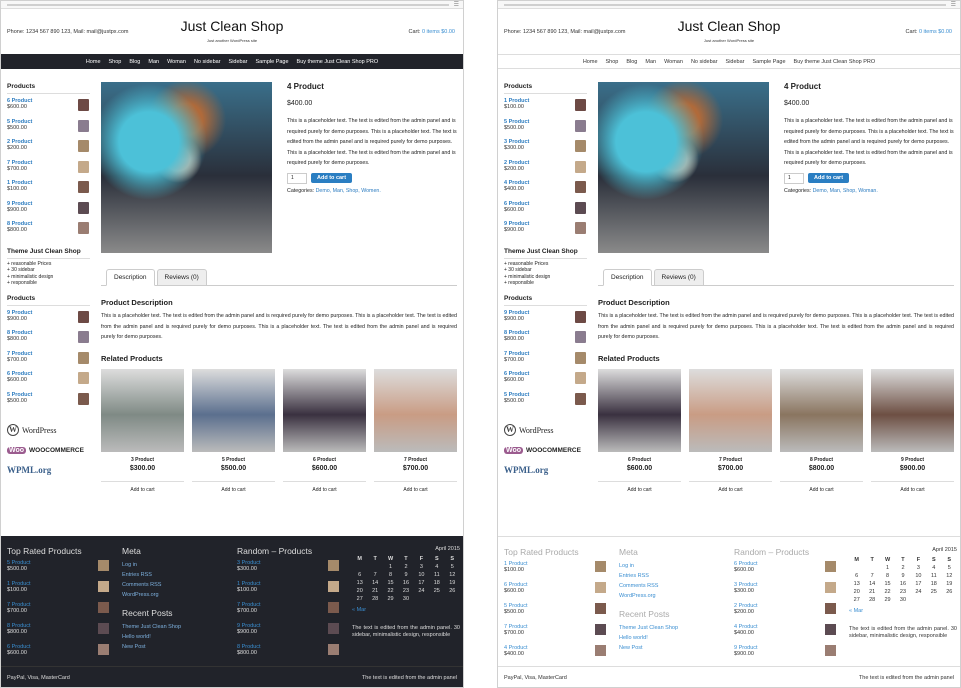  I want to click on related-product-card: 5 Product $500.00 Add to cart, so click(233, 431).